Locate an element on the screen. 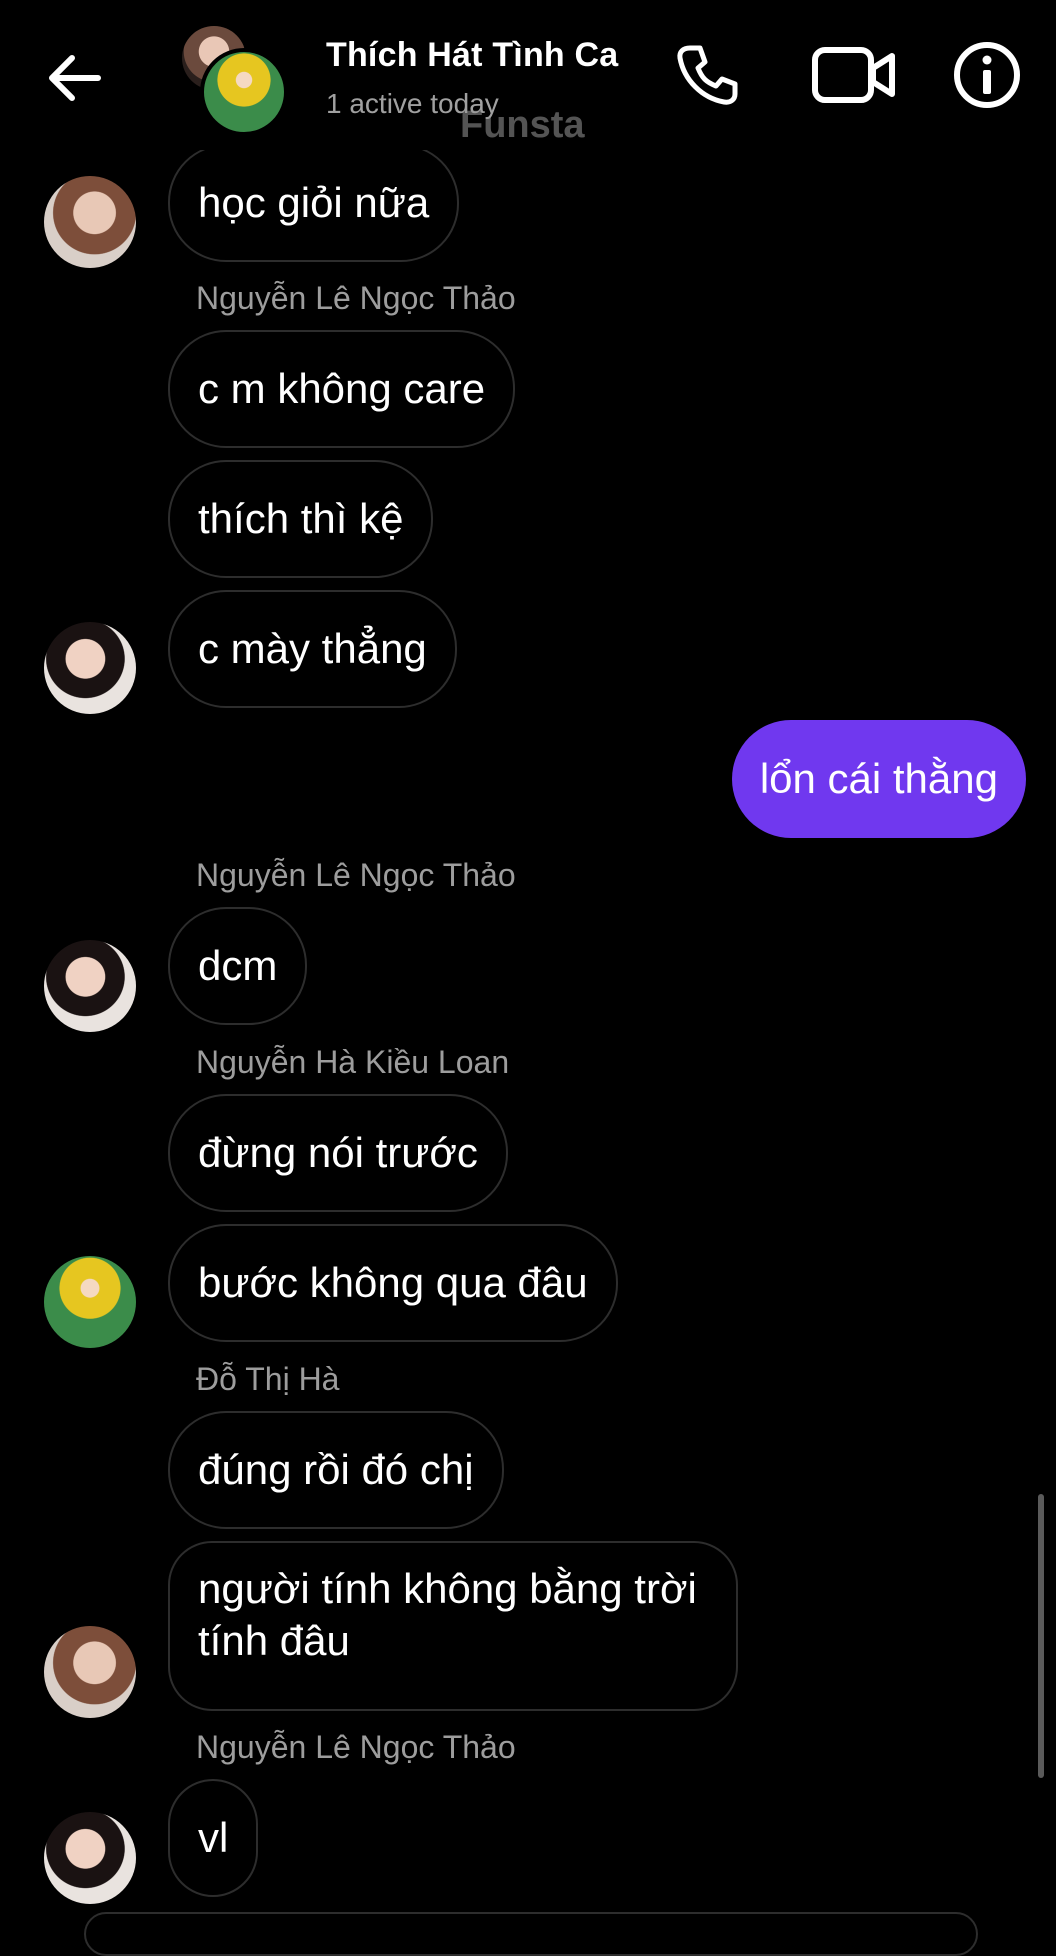 The height and width of the screenshot is (1956, 1056). message-bubble: đúng rồi đó chị is located at coordinates (336, 1470).